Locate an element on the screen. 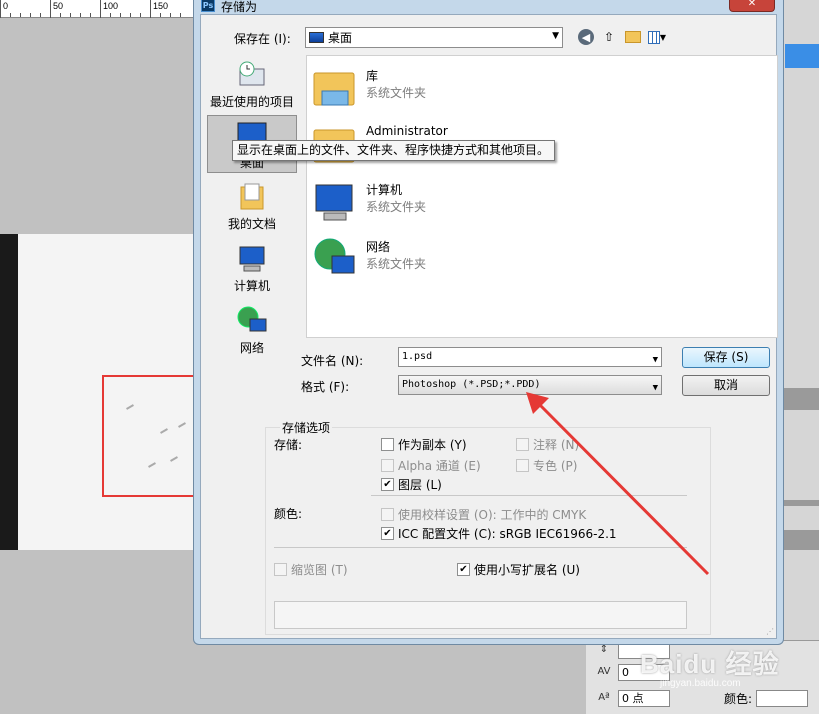  checkbox-label: 使用校样设置 (O): 工作中的 CMYK is located at coordinates (492, 515).